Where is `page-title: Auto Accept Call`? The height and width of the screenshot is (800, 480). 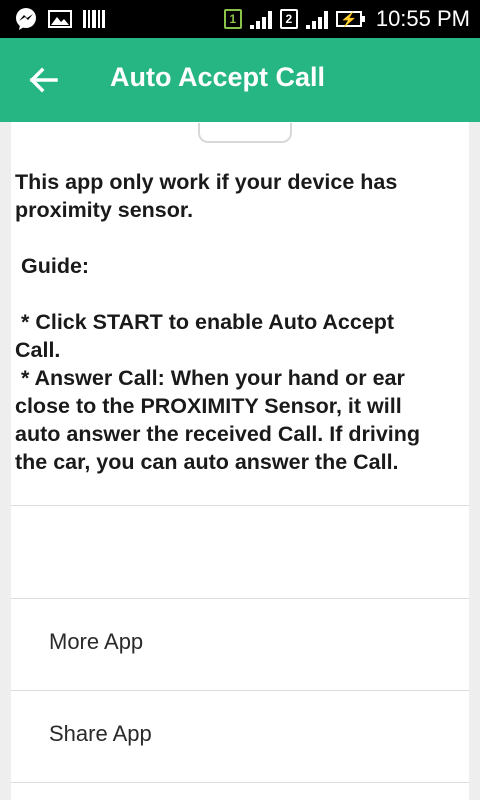
page-title: Auto Accept Call is located at coordinates (218, 77).